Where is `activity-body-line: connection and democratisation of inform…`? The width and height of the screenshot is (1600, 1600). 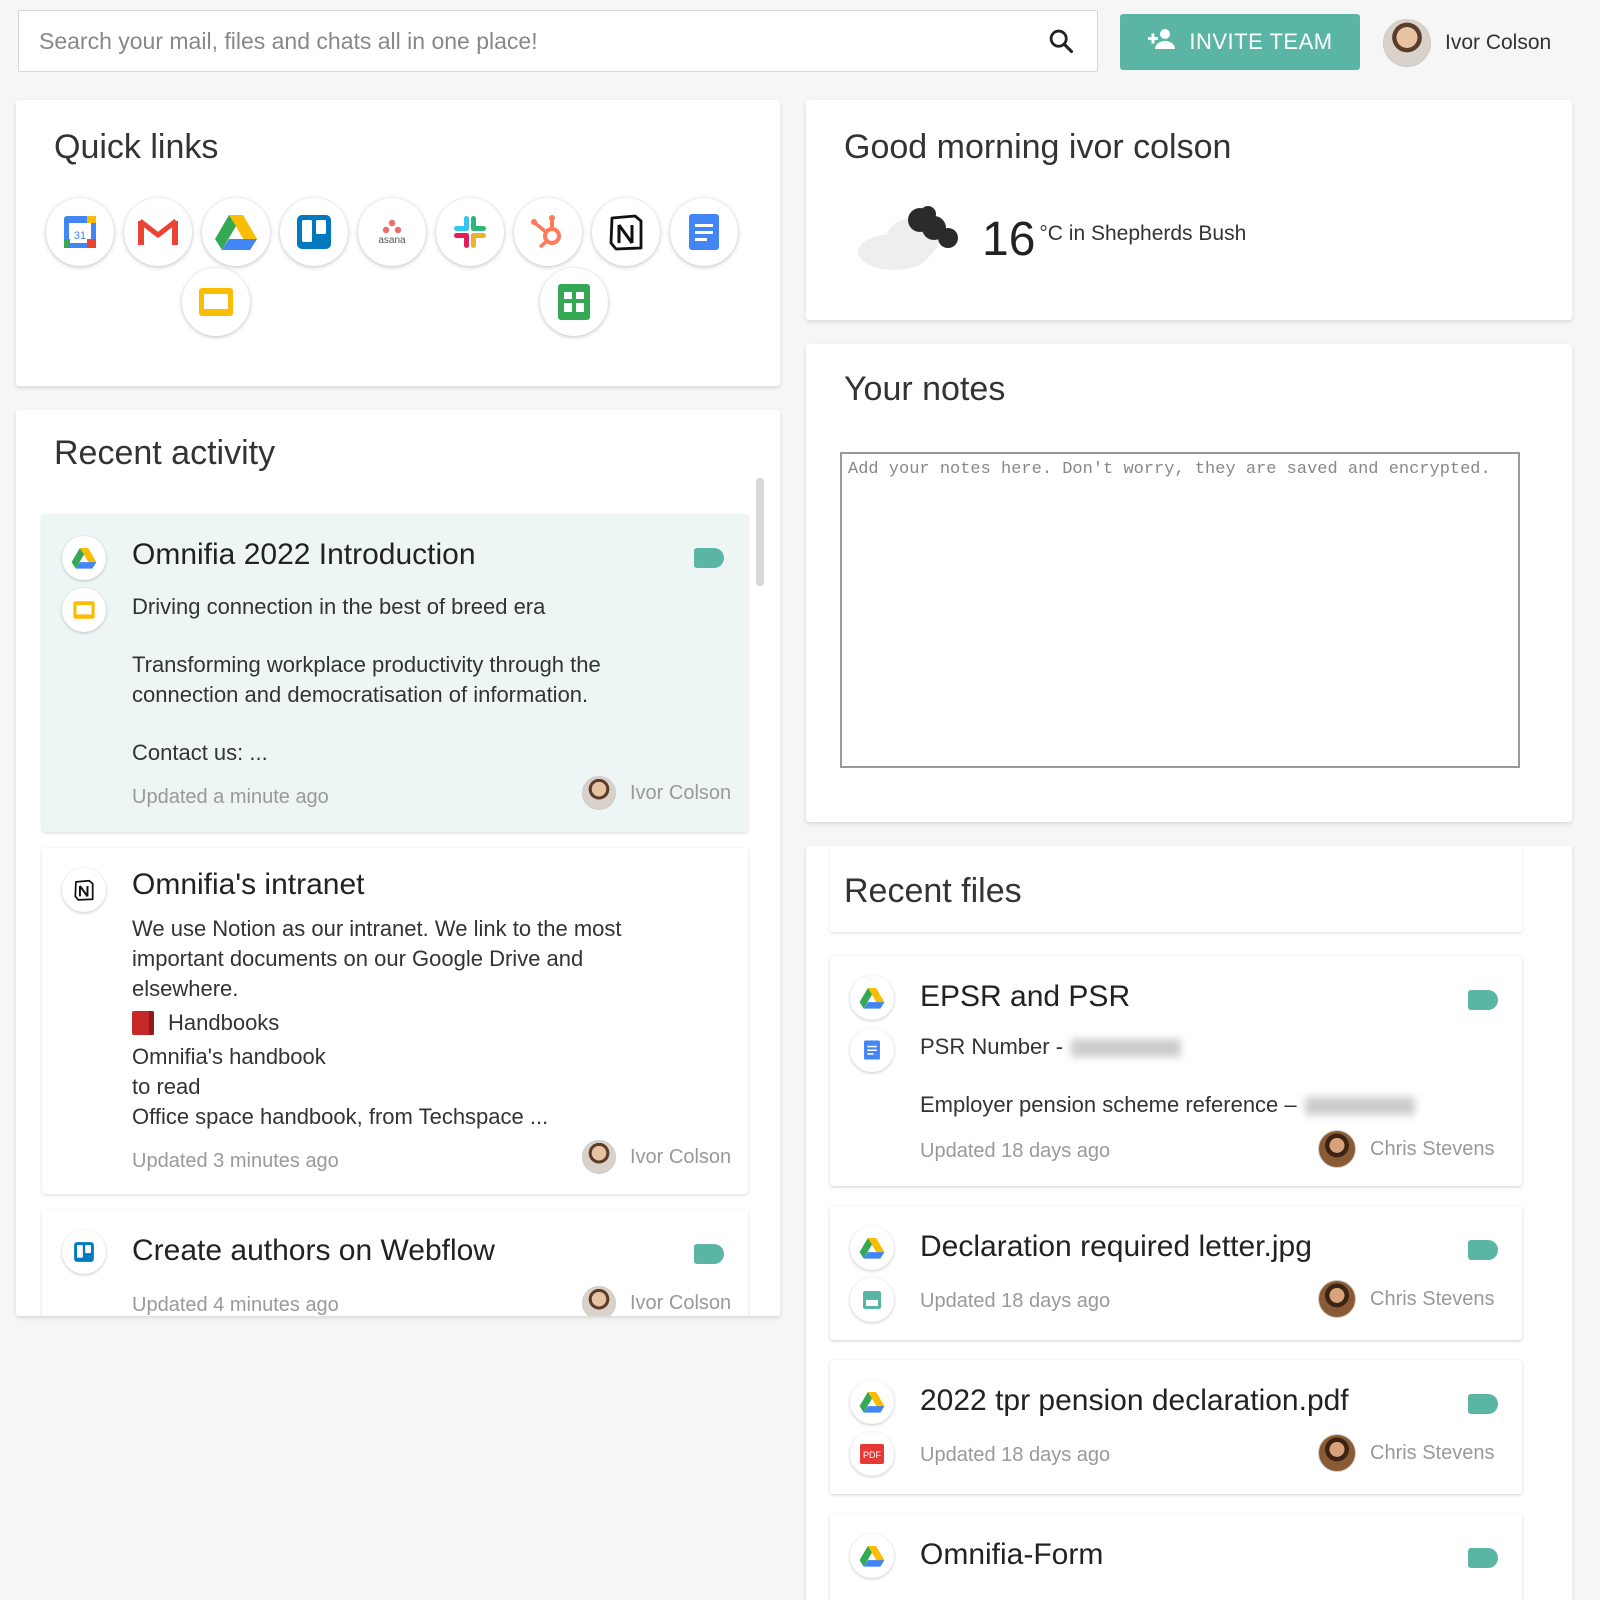 activity-body-line: connection and democratisation of inform… is located at coordinates (360, 694).